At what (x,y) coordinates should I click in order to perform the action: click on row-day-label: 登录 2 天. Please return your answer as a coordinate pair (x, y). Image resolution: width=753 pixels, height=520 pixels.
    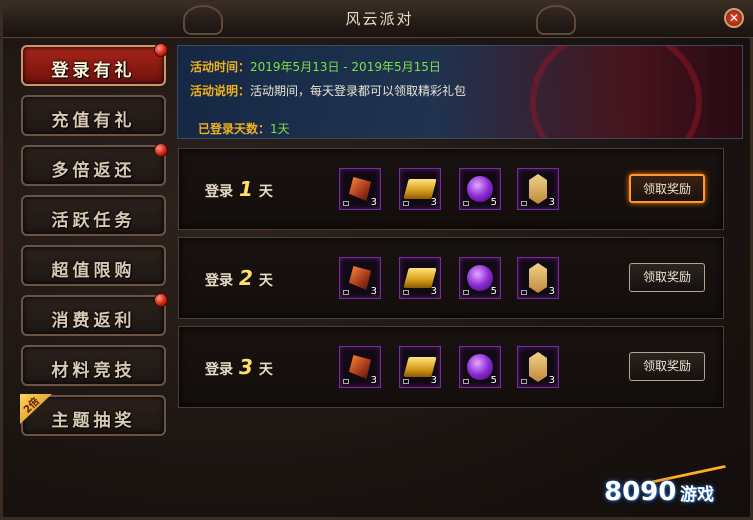
    Looking at the image, I should click on (239, 278).